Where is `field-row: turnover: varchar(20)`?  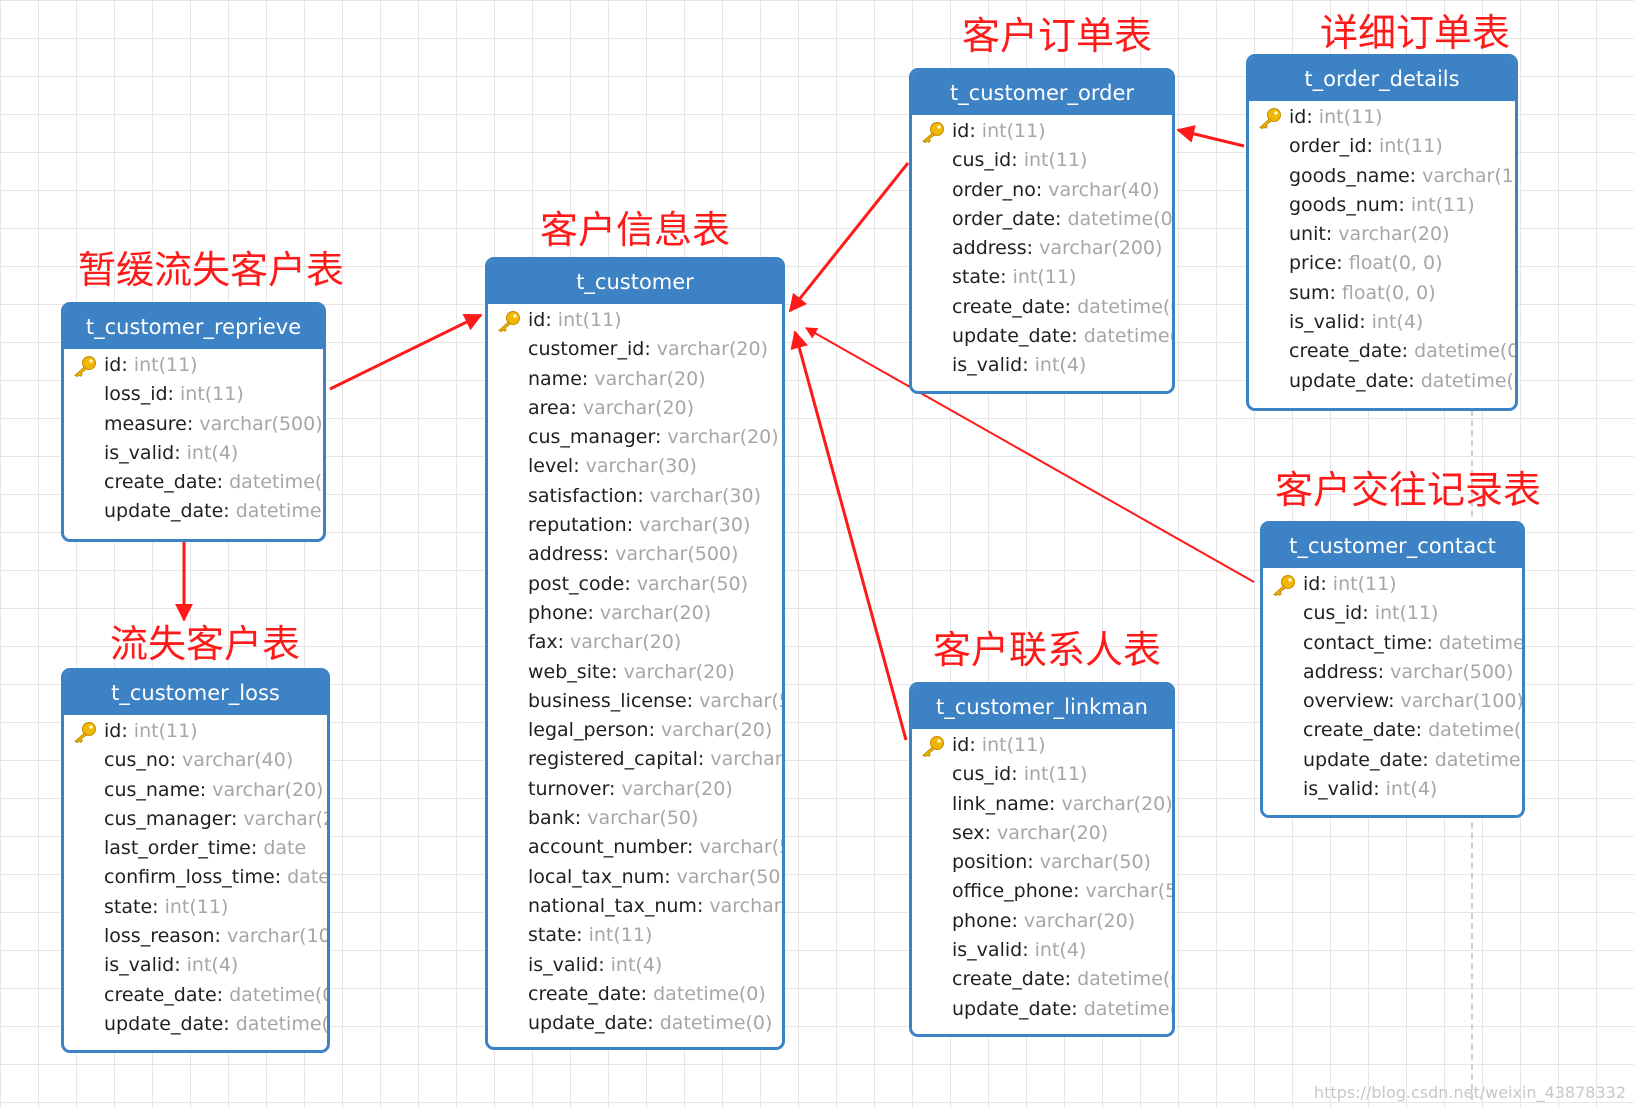
field-row: turnover: varchar(20) is located at coordinates (635, 789).